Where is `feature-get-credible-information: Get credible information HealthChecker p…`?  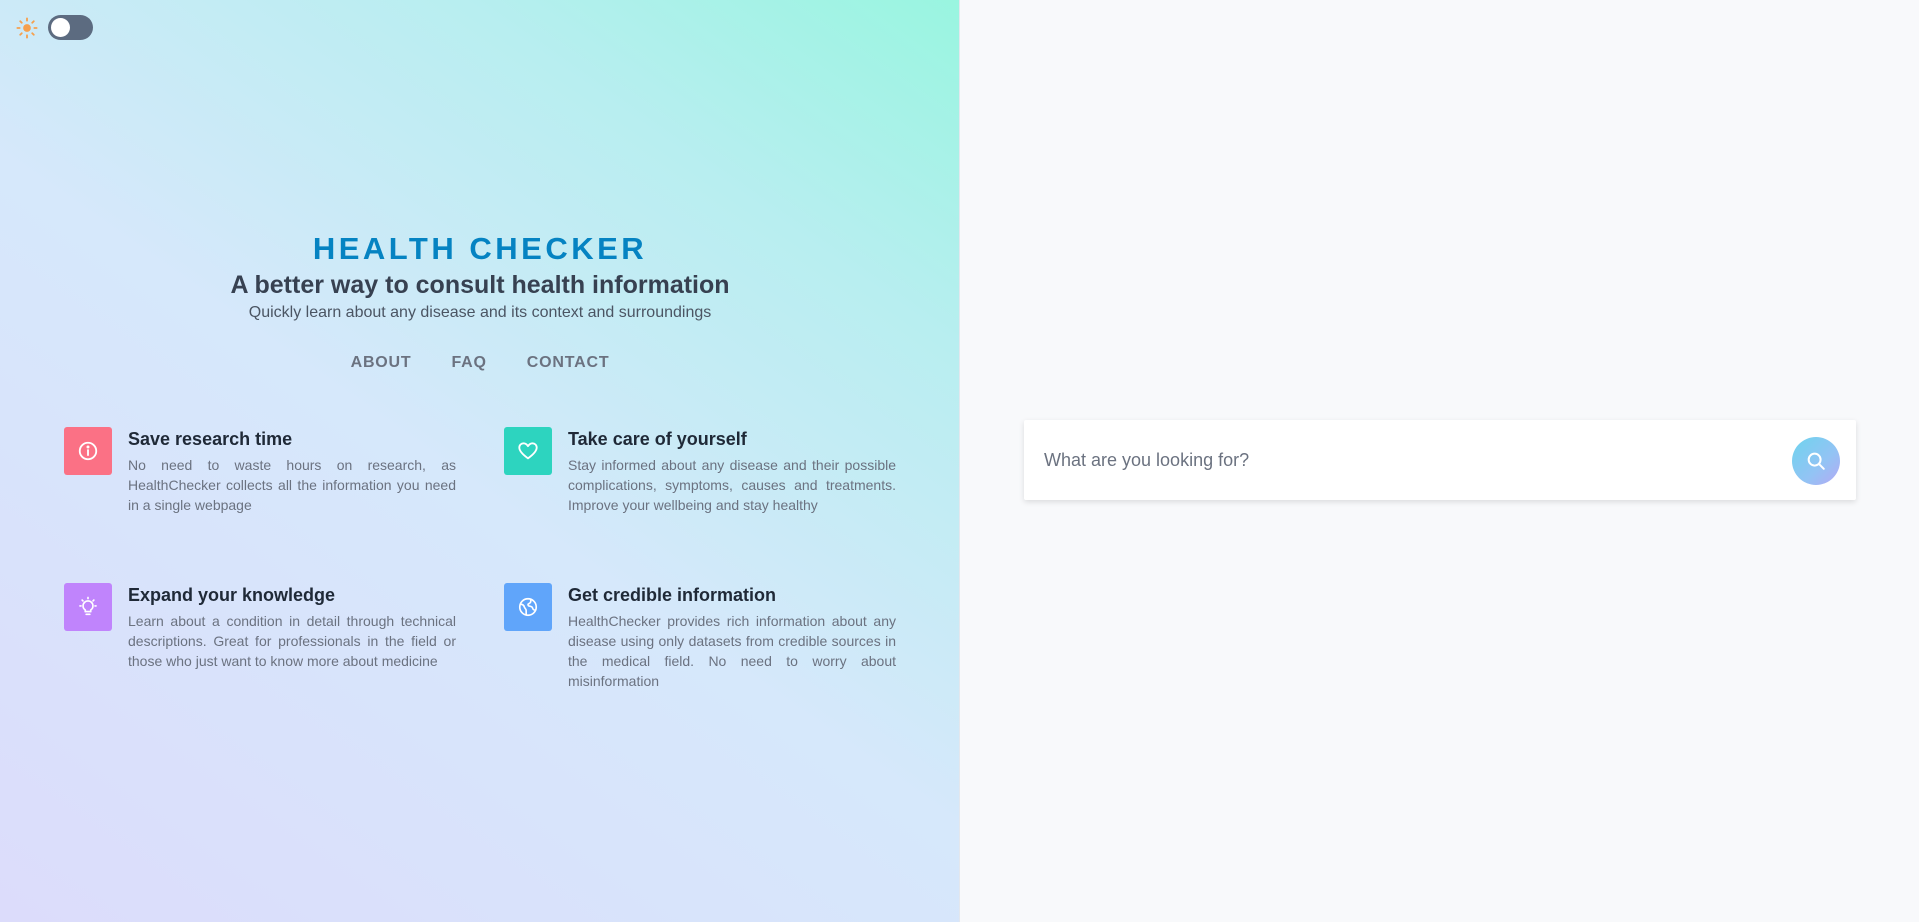
feature-get-credible-information: Get credible information HealthChecker p… is located at coordinates (700, 643).